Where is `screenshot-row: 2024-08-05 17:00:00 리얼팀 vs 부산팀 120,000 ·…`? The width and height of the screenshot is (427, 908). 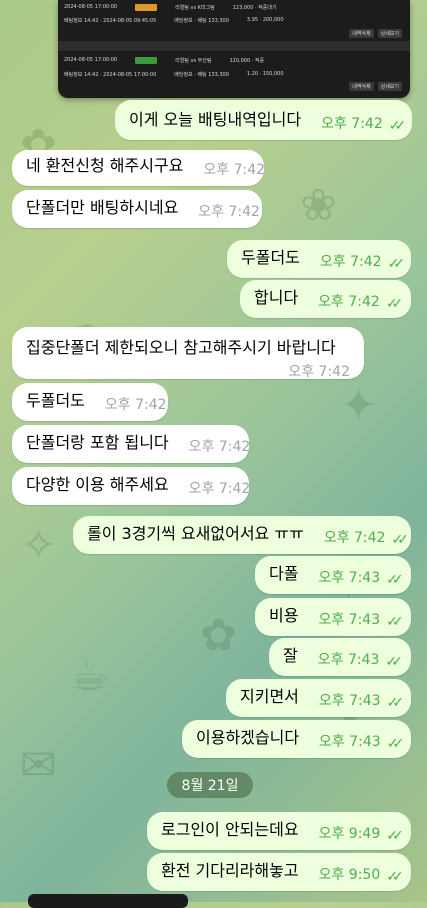
screenshot-row: 2024-08-05 17:00:00 리얼팀 vs 부산팀 120,000 ·… is located at coordinates (234, 60).